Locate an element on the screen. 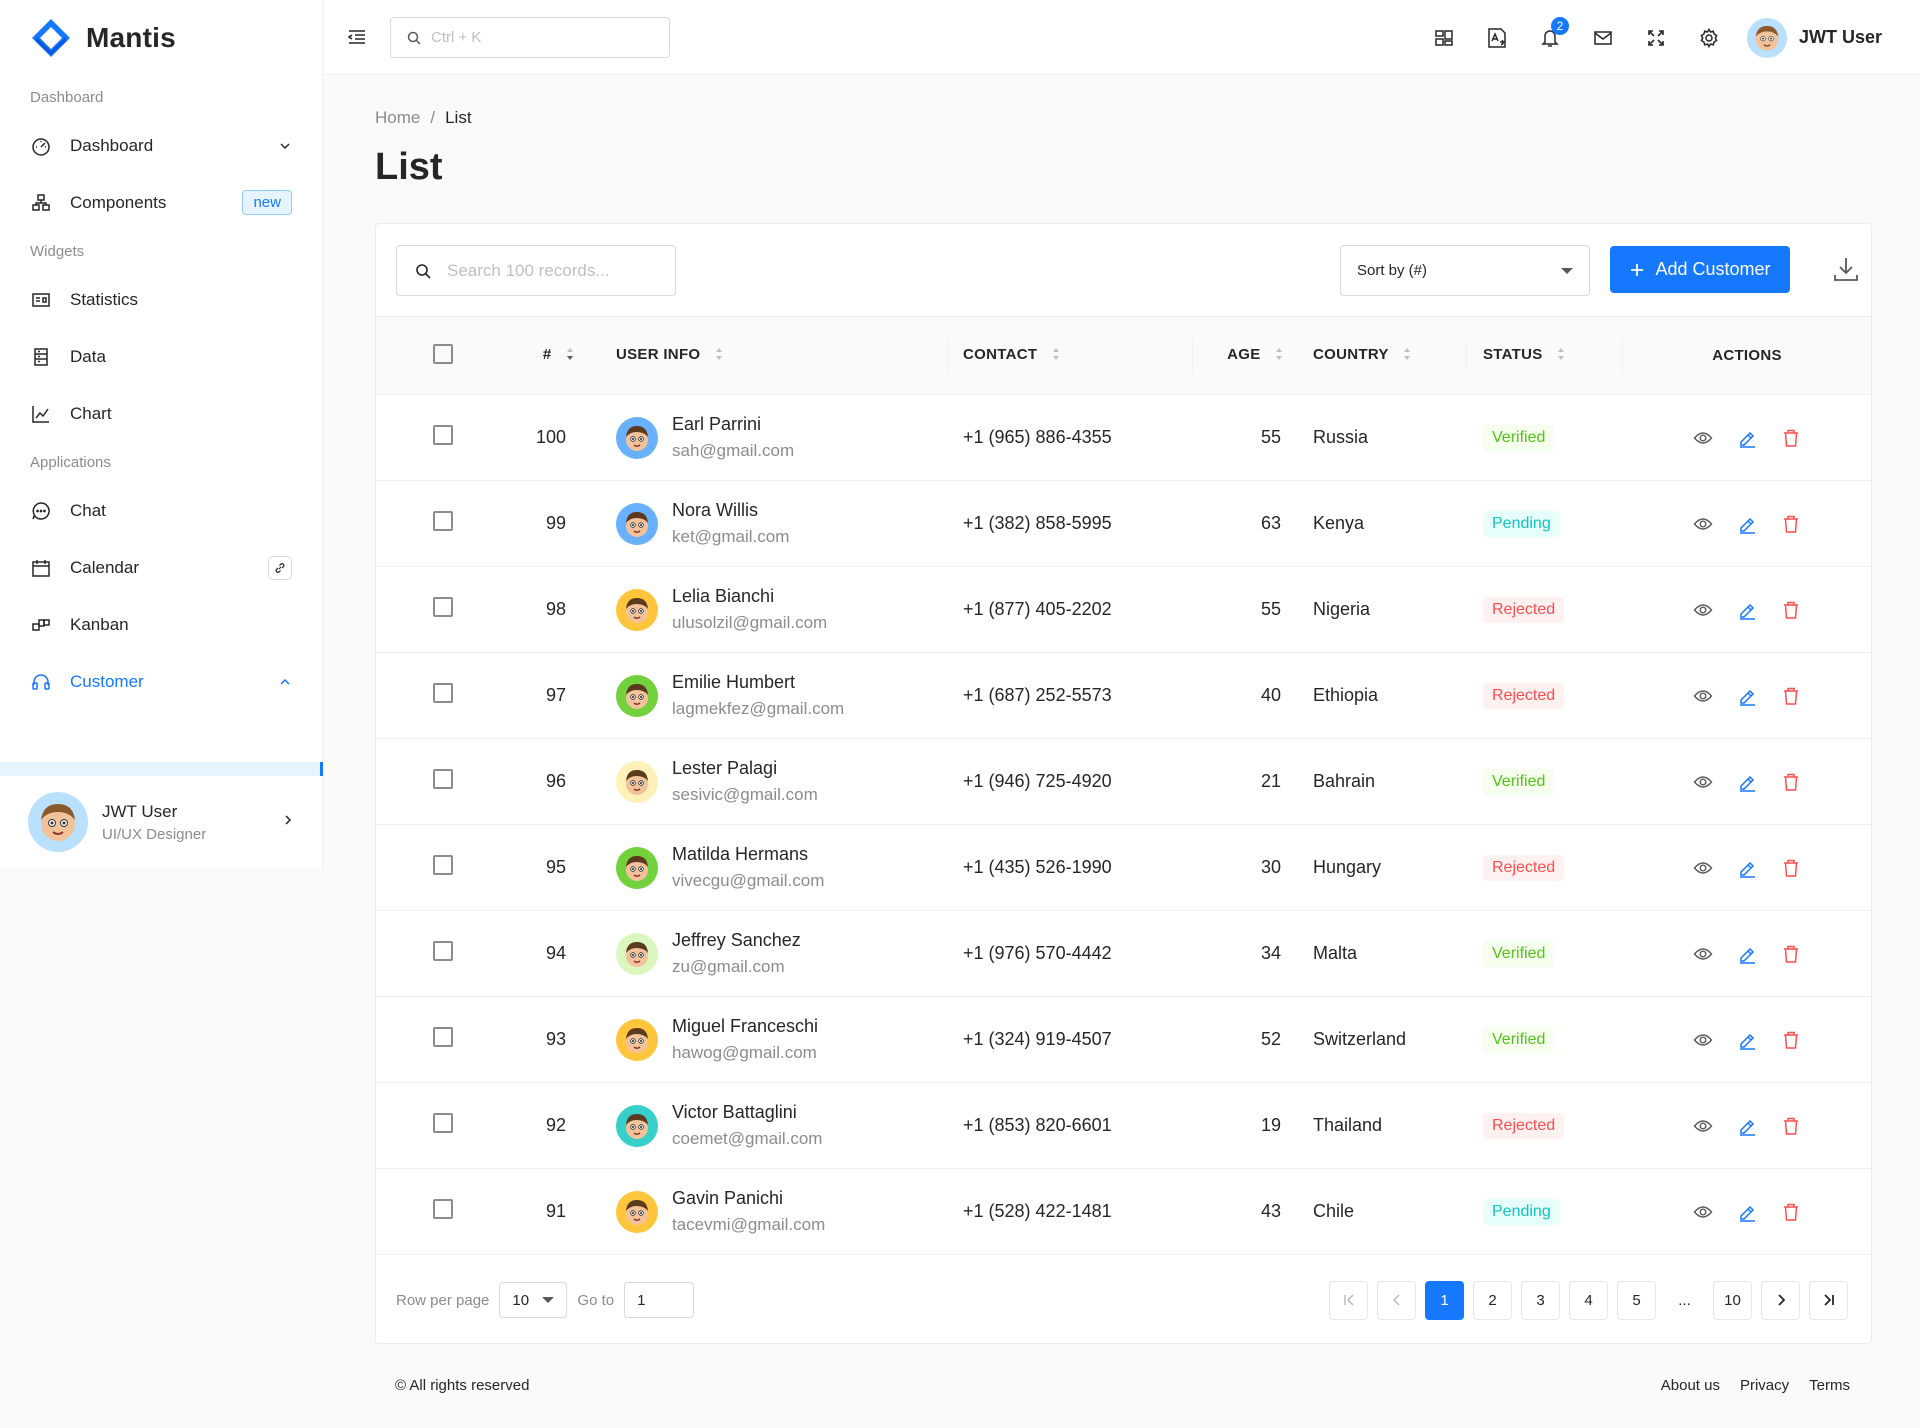 The width and height of the screenshot is (1920, 1428). column-header-age: AGE is located at coordinates (1243, 354).